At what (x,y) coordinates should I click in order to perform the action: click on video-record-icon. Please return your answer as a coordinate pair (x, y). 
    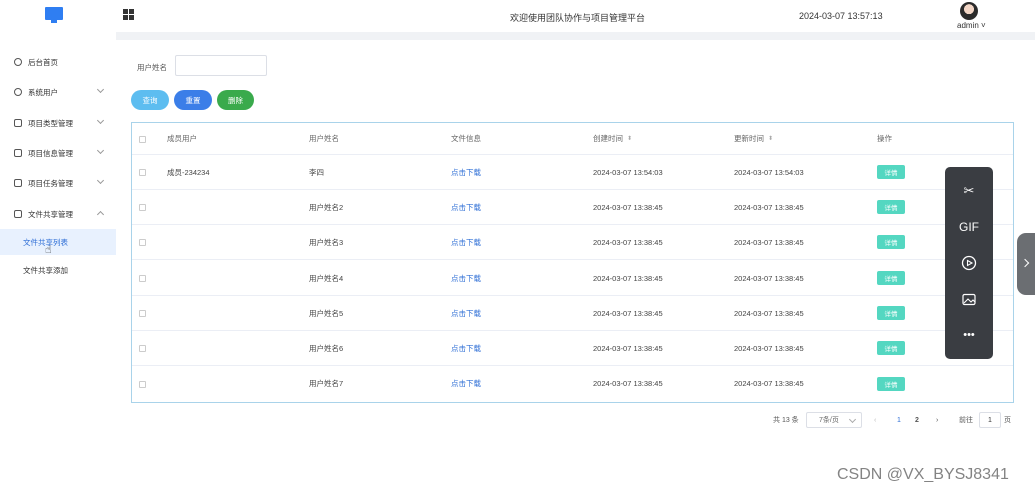
    Looking at the image, I should click on (969, 263).